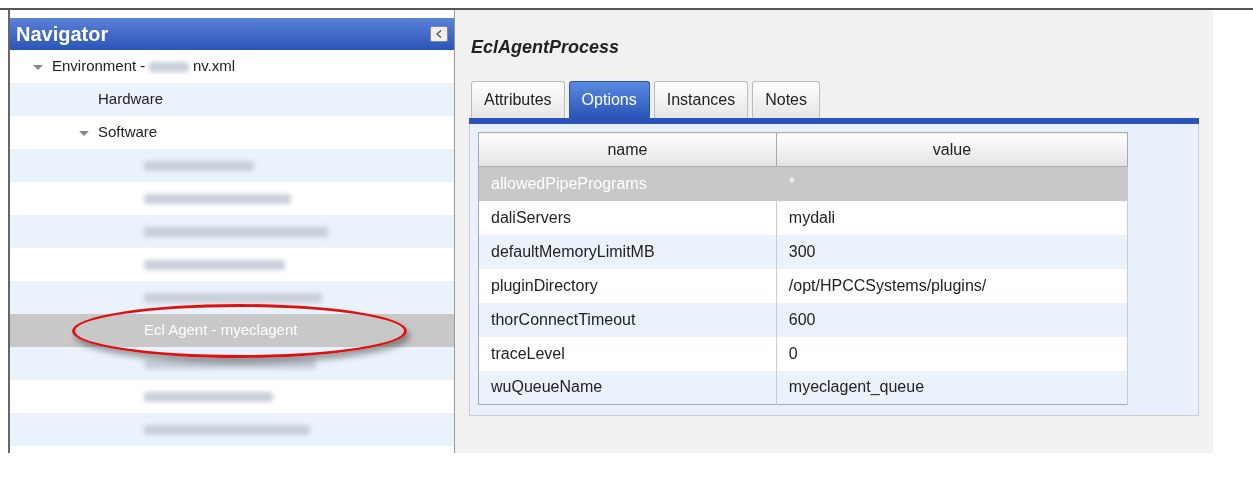 The height and width of the screenshot is (485, 1253). Describe the element at coordinates (952, 285) in the screenshot. I see `table-cell: /opt/HPCCSystems/plugins/` at that location.